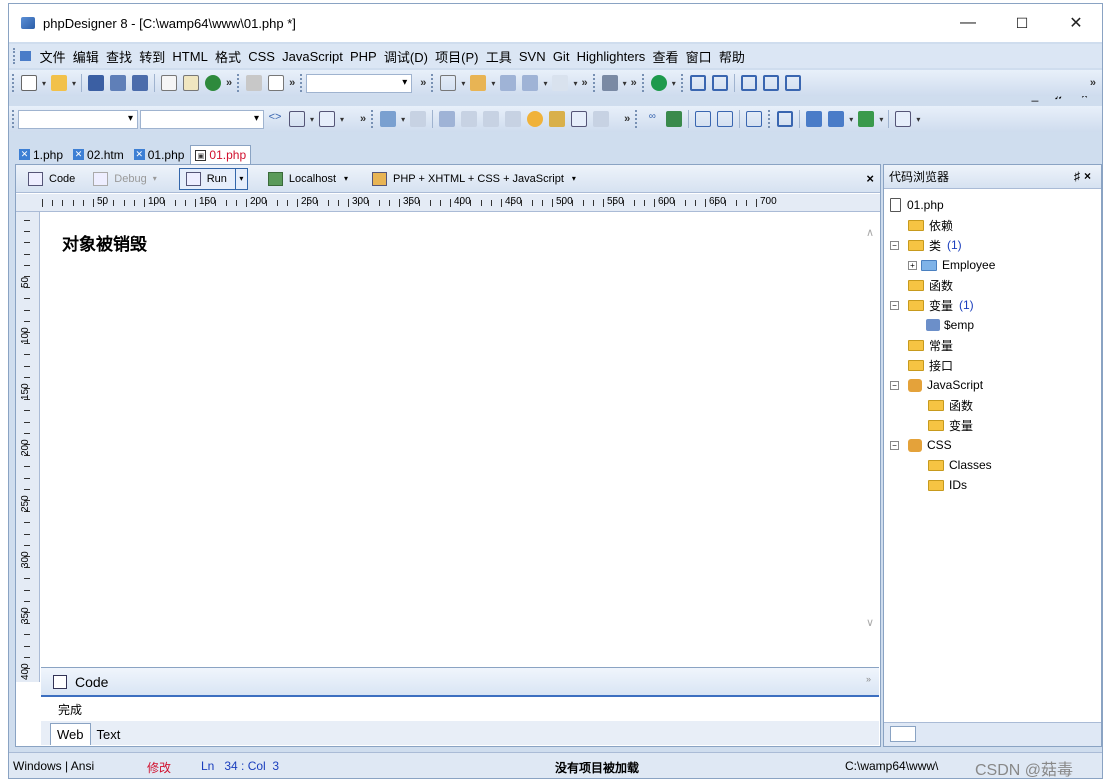 This screenshot has height=782, width=1107. Describe the element at coordinates (297, 119) in the screenshot. I see `table-icon` at that location.